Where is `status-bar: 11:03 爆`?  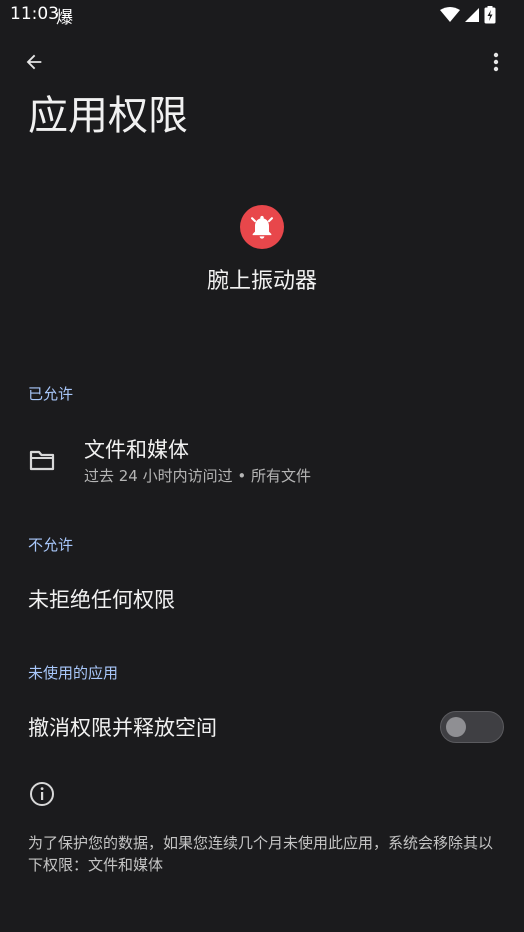
status-bar: 11:03 爆 is located at coordinates (262, 15).